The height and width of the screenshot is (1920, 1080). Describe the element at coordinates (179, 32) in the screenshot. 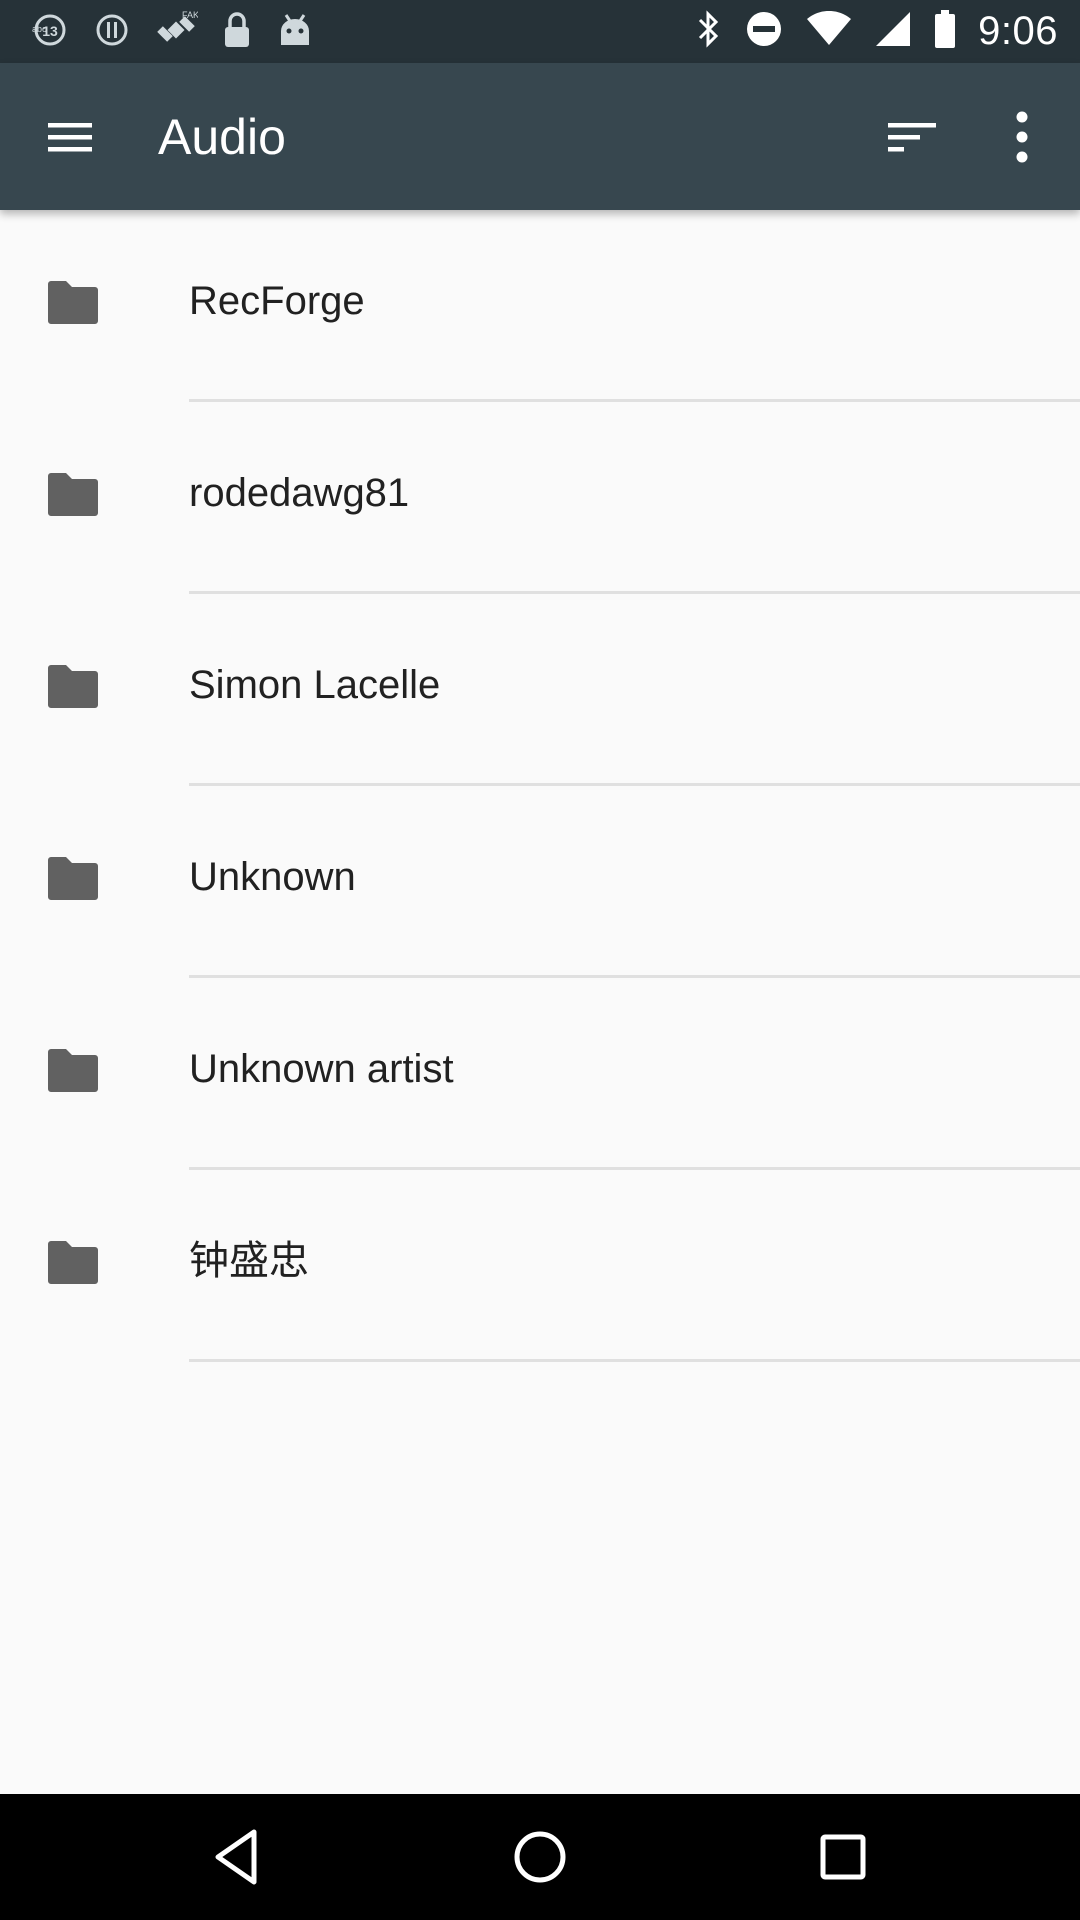

I see `fake-gps-satellite-icon: FAKE` at that location.